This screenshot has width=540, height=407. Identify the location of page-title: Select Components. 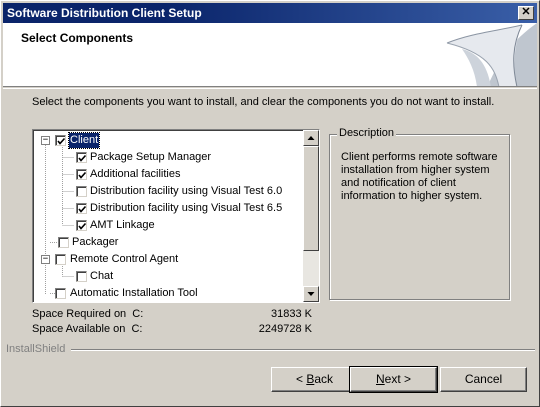
(77, 38).